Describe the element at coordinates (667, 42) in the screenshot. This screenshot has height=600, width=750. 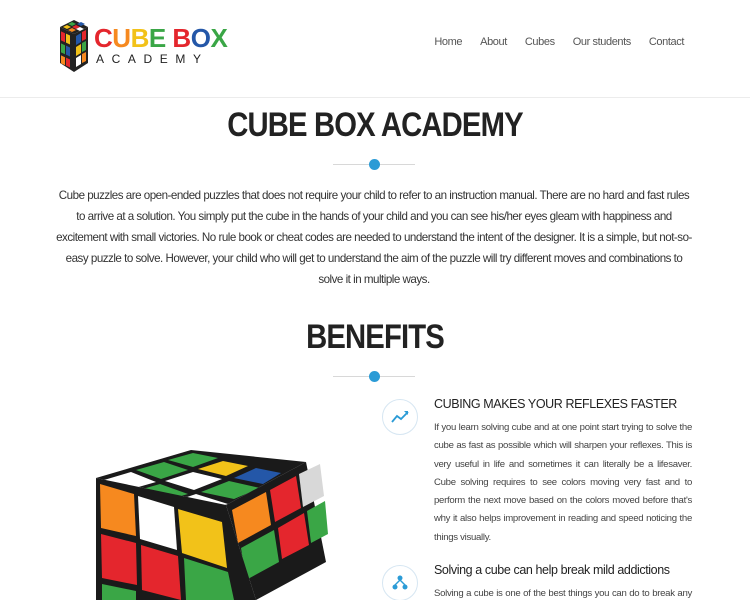
I see `nav-contact: Contact` at that location.